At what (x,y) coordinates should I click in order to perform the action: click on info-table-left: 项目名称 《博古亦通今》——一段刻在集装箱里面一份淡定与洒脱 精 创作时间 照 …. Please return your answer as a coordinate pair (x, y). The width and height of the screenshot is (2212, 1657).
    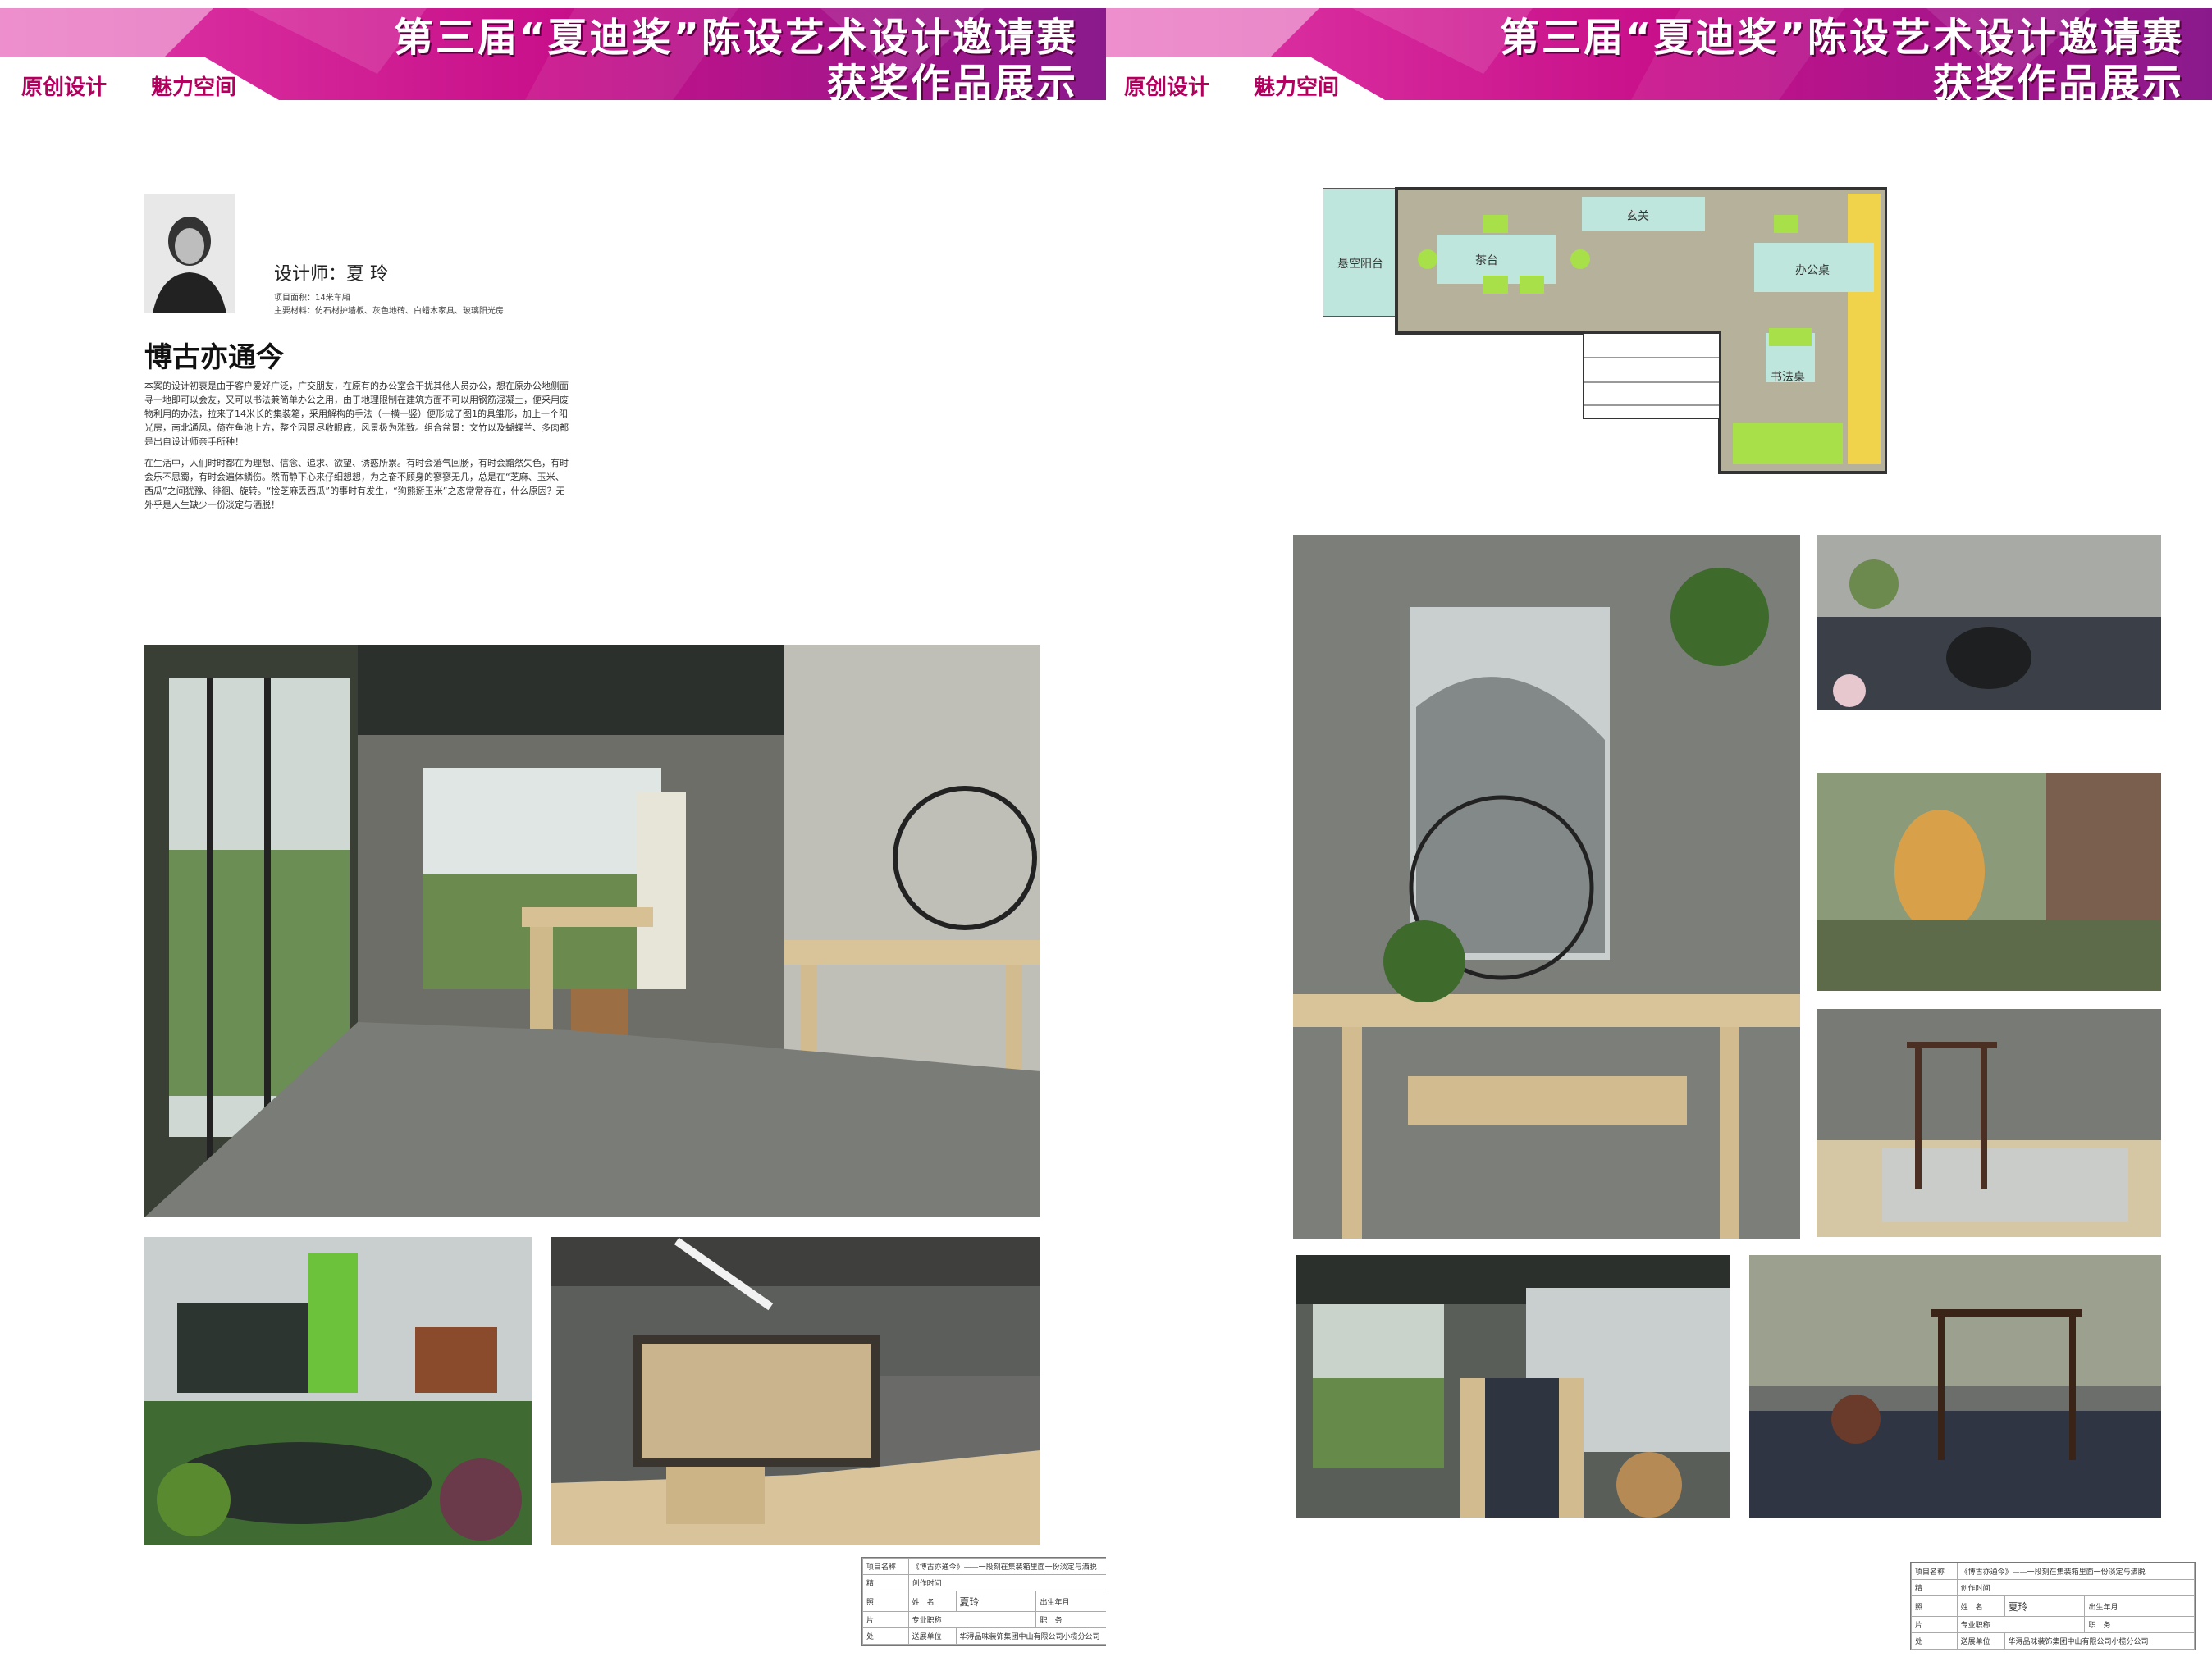
    Looking at the image, I should click on (983, 1601).